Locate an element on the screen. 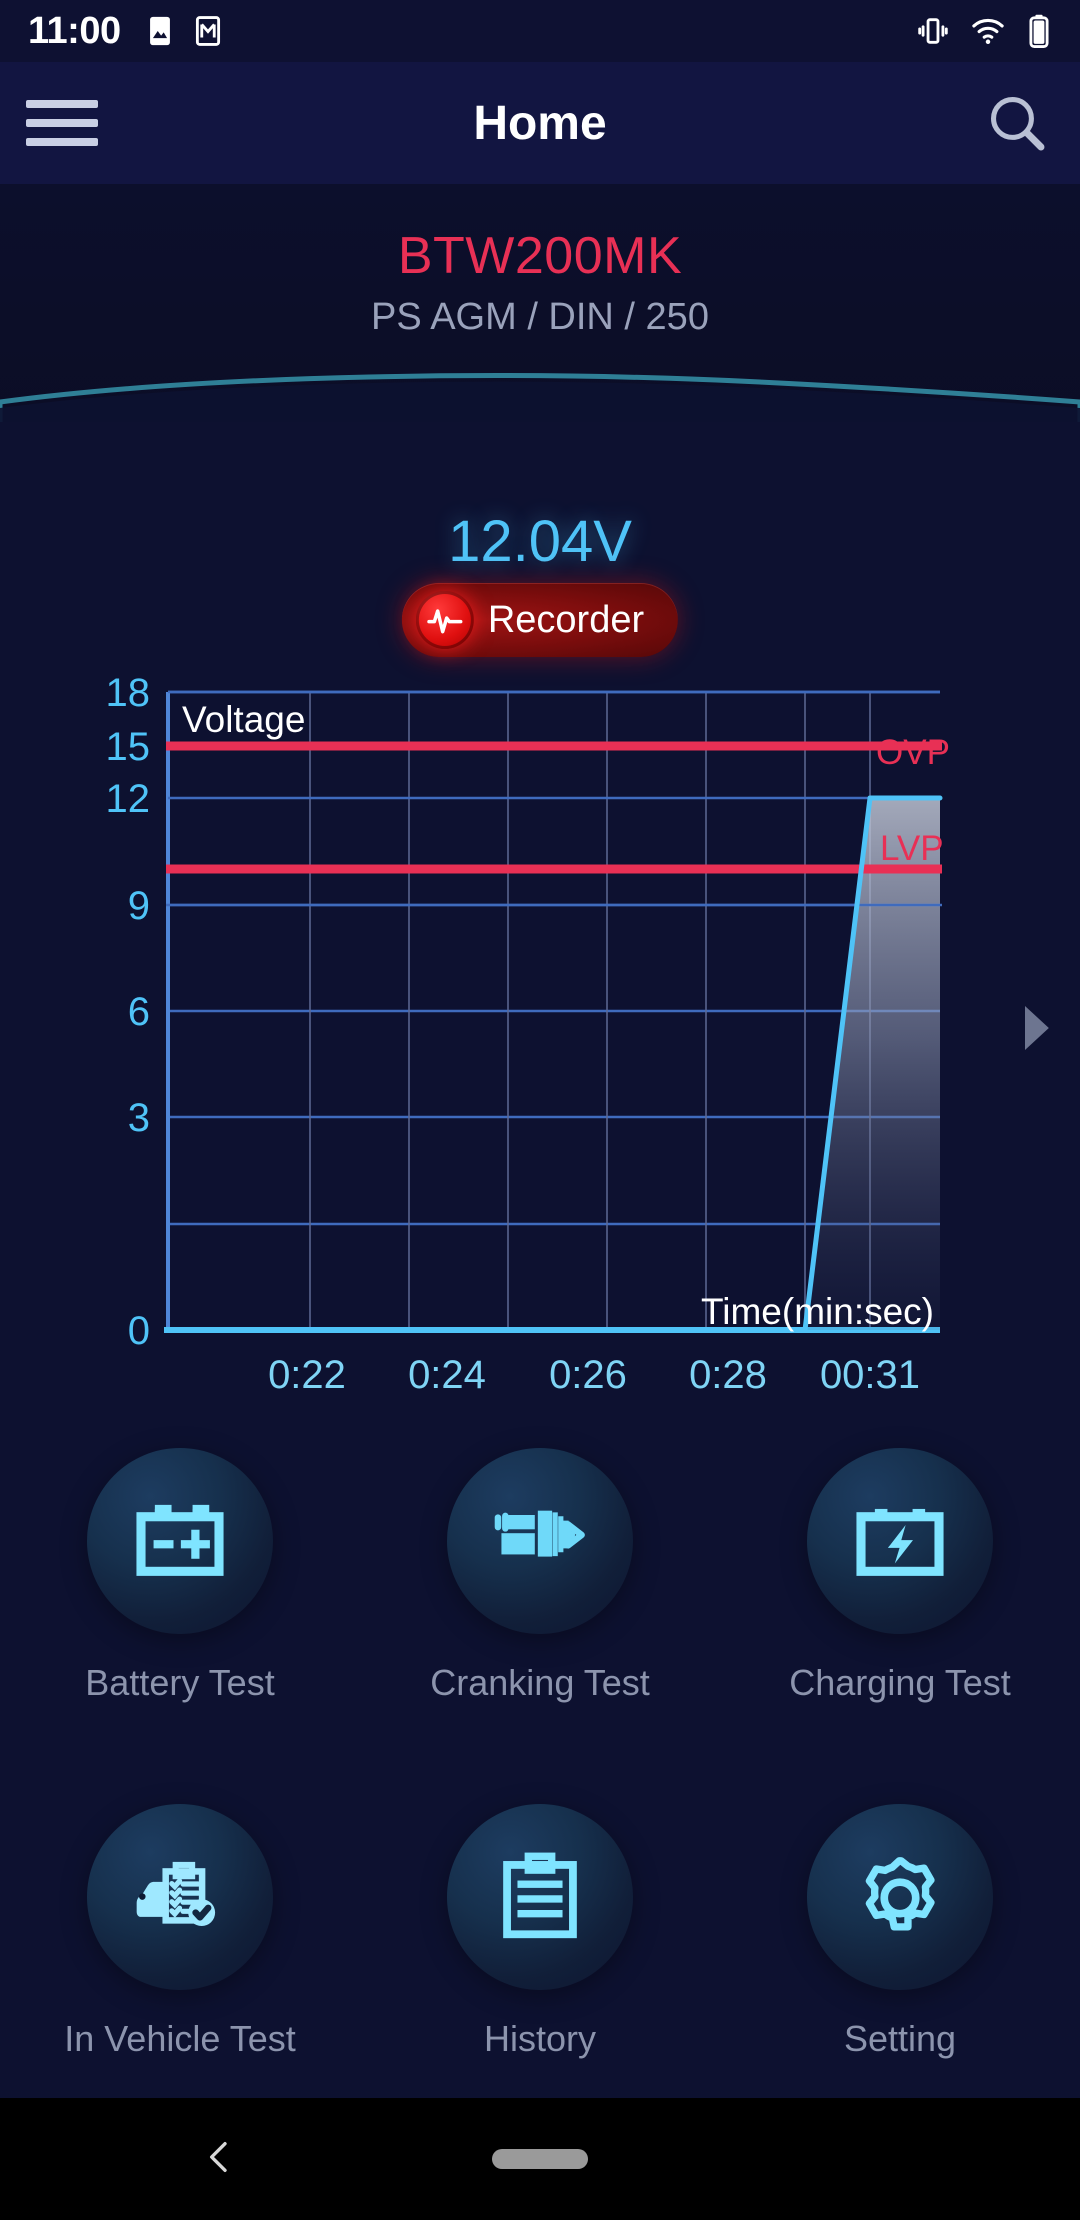 This screenshot has width=1080, height=2220. y-tick-3: 3 is located at coordinates (139, 1118).